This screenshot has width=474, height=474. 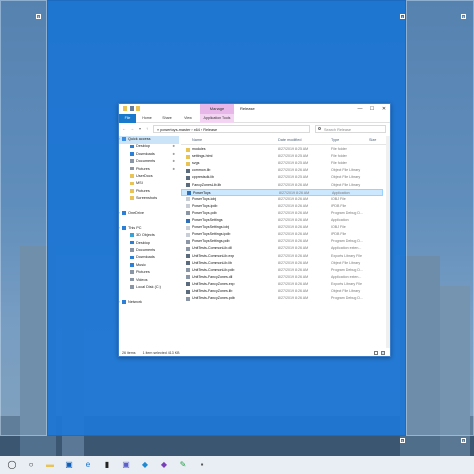 What do you see at coordinates (335, 140) in the screenshot?
I see `column-header-type: Type` at bounding box center [335, 140].